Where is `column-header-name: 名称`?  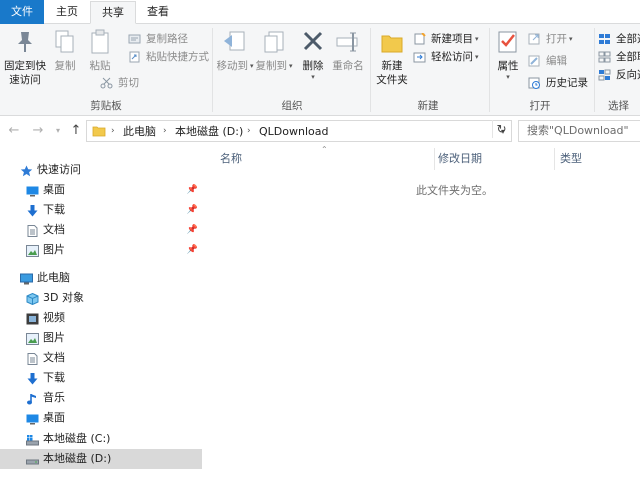
column-header-name: 名称 is located at coordinates (231, 159).